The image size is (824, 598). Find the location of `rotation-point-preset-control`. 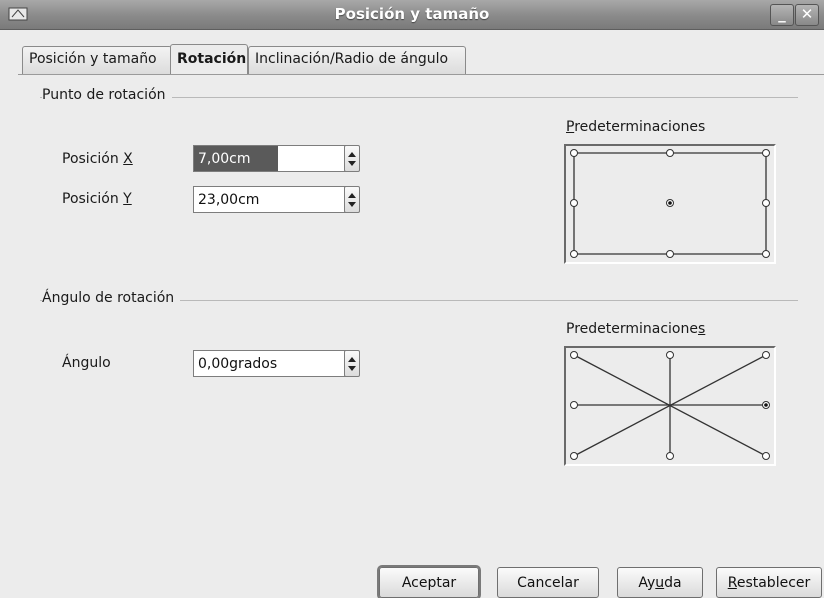

rotation-point-preset-control is located at coordinates (670, 204).